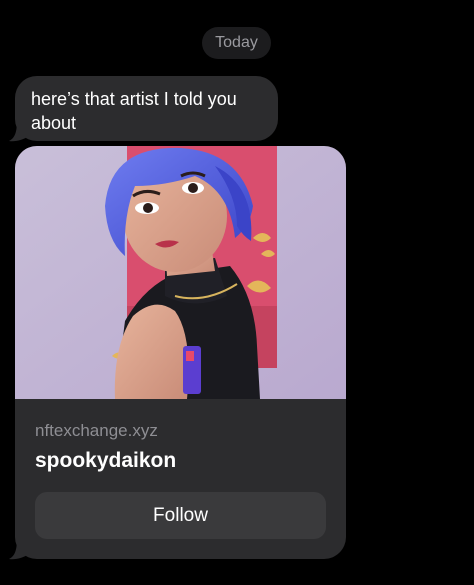  I want to click on date-separator: Today, so click(236, 43).